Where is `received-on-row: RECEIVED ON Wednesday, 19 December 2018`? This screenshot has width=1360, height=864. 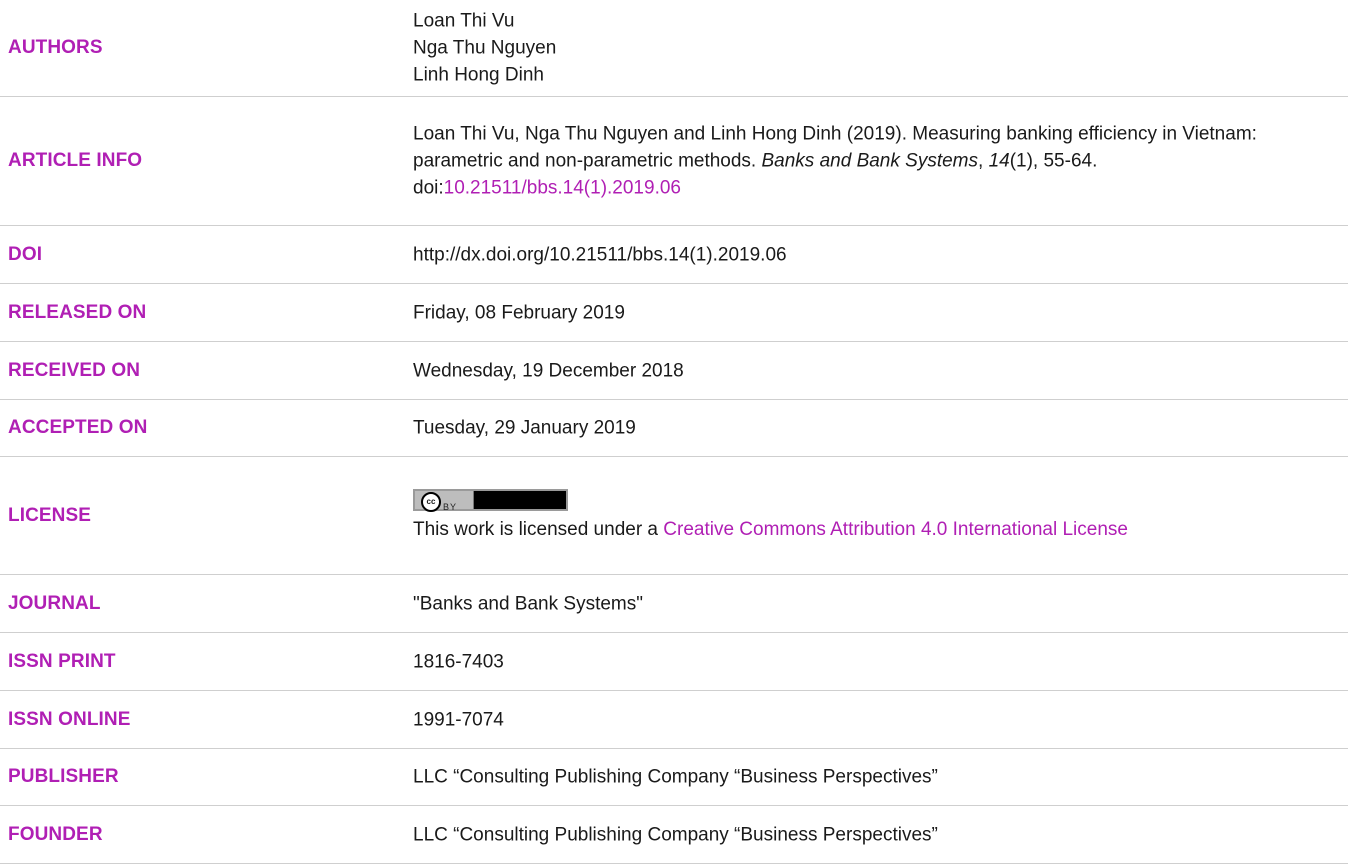
received-on-row: RECEIVED ON Wednesday, 19 December 2018 is located at coordinates (674, 371).